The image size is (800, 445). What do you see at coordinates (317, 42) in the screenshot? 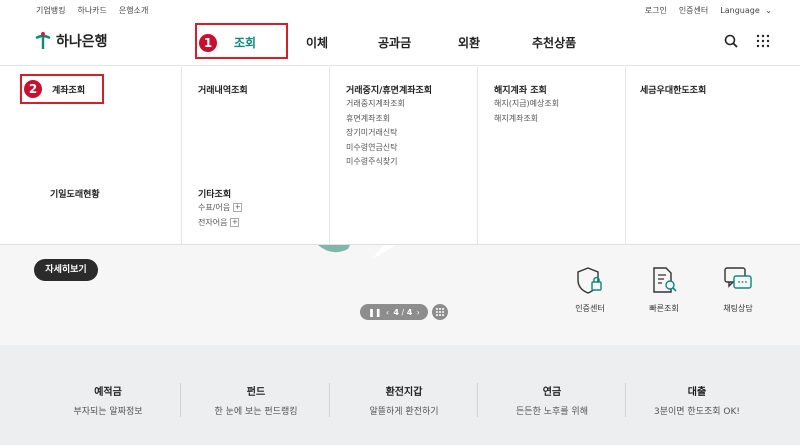
I see `nav-transfer: 이체` at bounding box center [317, 42].